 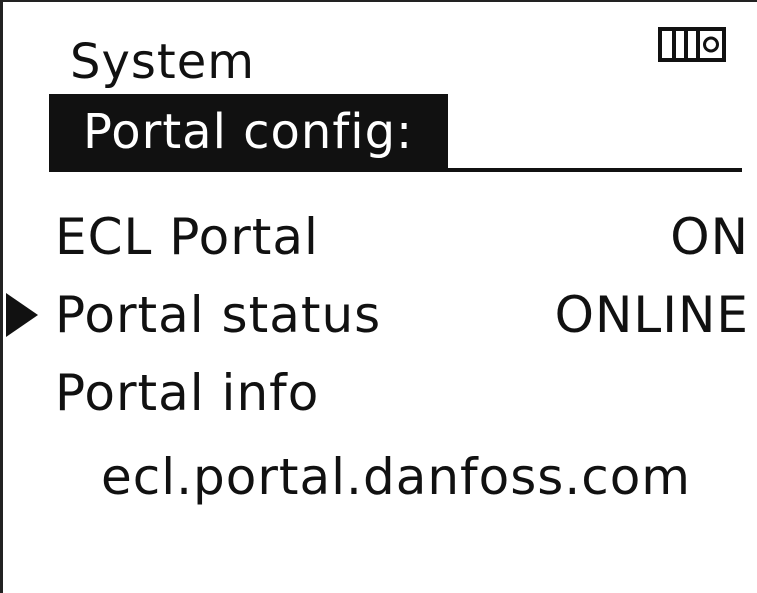 What do you see at coordinates (187, 237) in the screenshot?
I see `menu-item-label: ECL Portal` at bounding box center [187, 237].